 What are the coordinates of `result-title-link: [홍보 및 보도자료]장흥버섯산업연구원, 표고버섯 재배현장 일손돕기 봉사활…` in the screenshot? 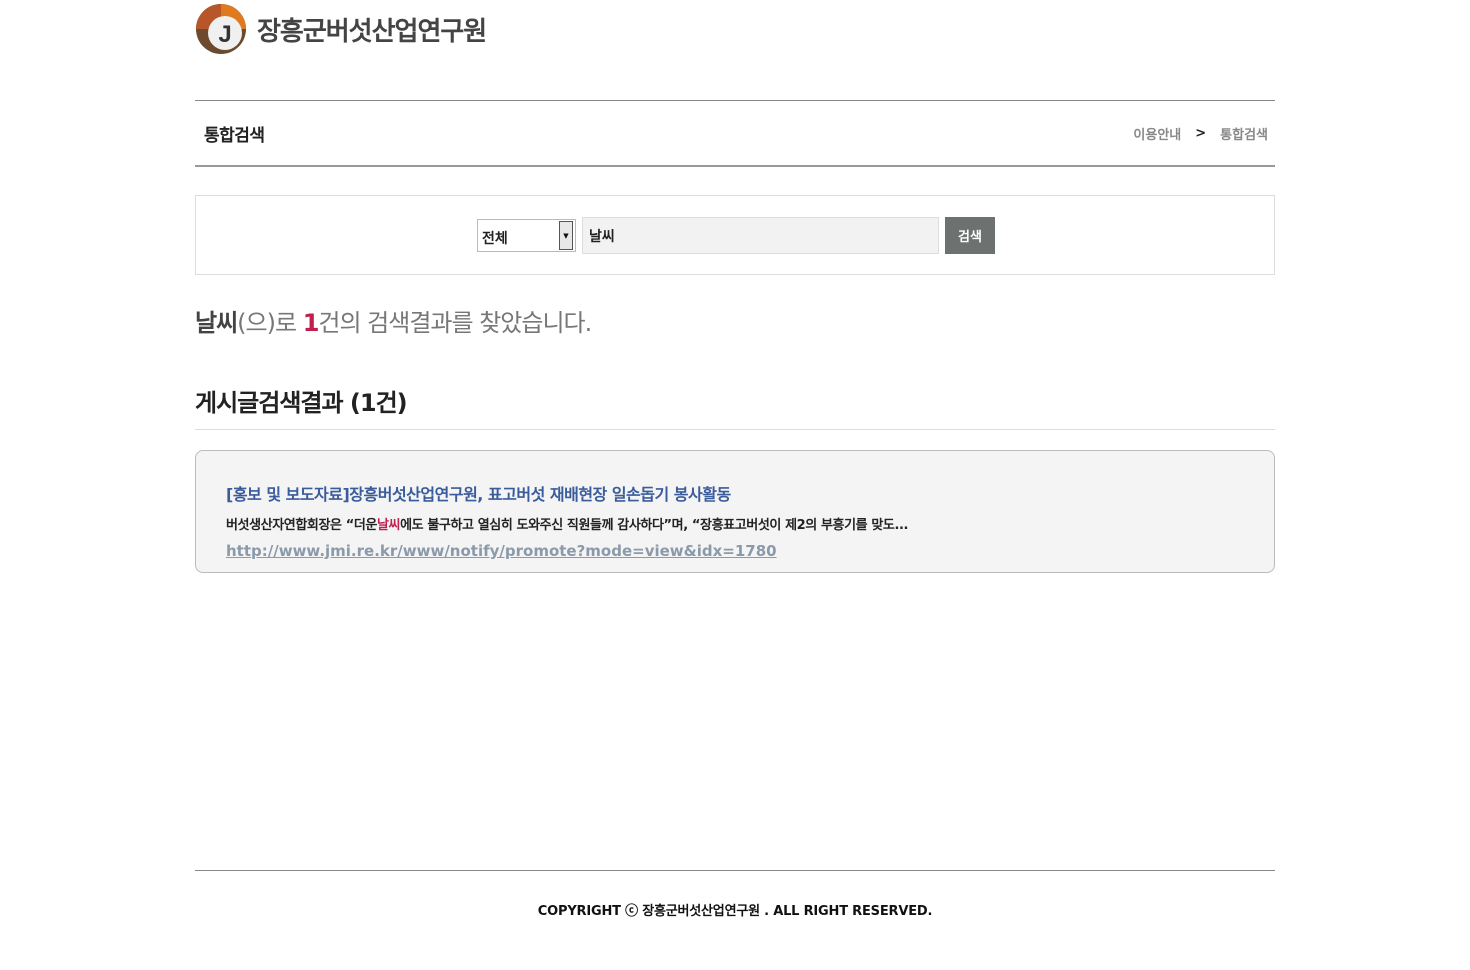 It's located at (750, 493).